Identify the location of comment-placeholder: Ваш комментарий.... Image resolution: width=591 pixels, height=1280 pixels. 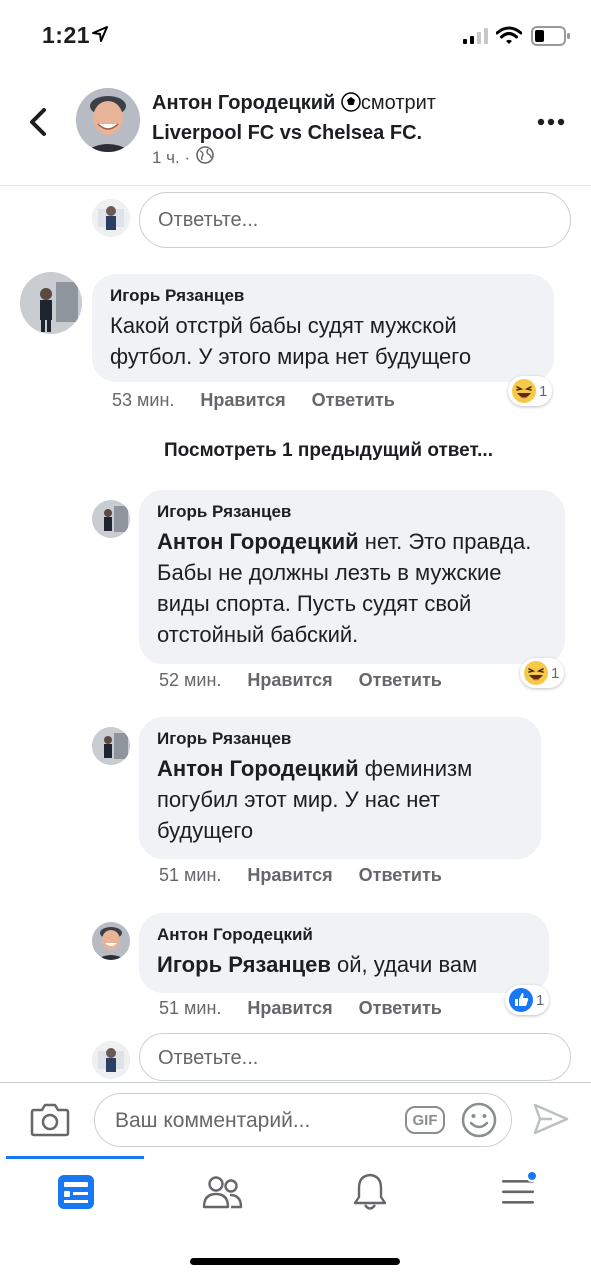
(213, 1120).